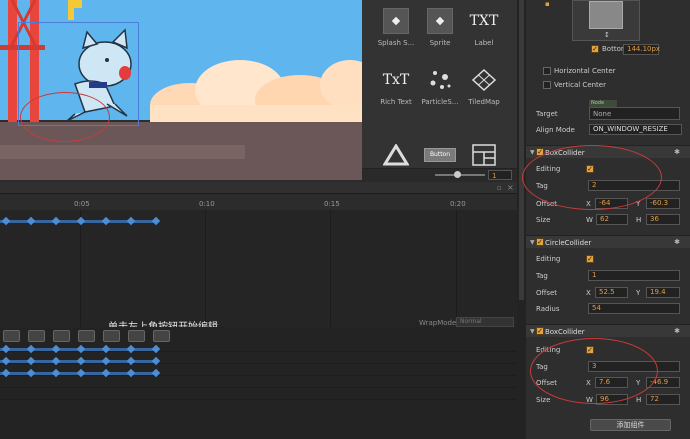  Describe the element at coordinates (396, 155) in the screenshot. I see `palette-item-triangle` at that location.